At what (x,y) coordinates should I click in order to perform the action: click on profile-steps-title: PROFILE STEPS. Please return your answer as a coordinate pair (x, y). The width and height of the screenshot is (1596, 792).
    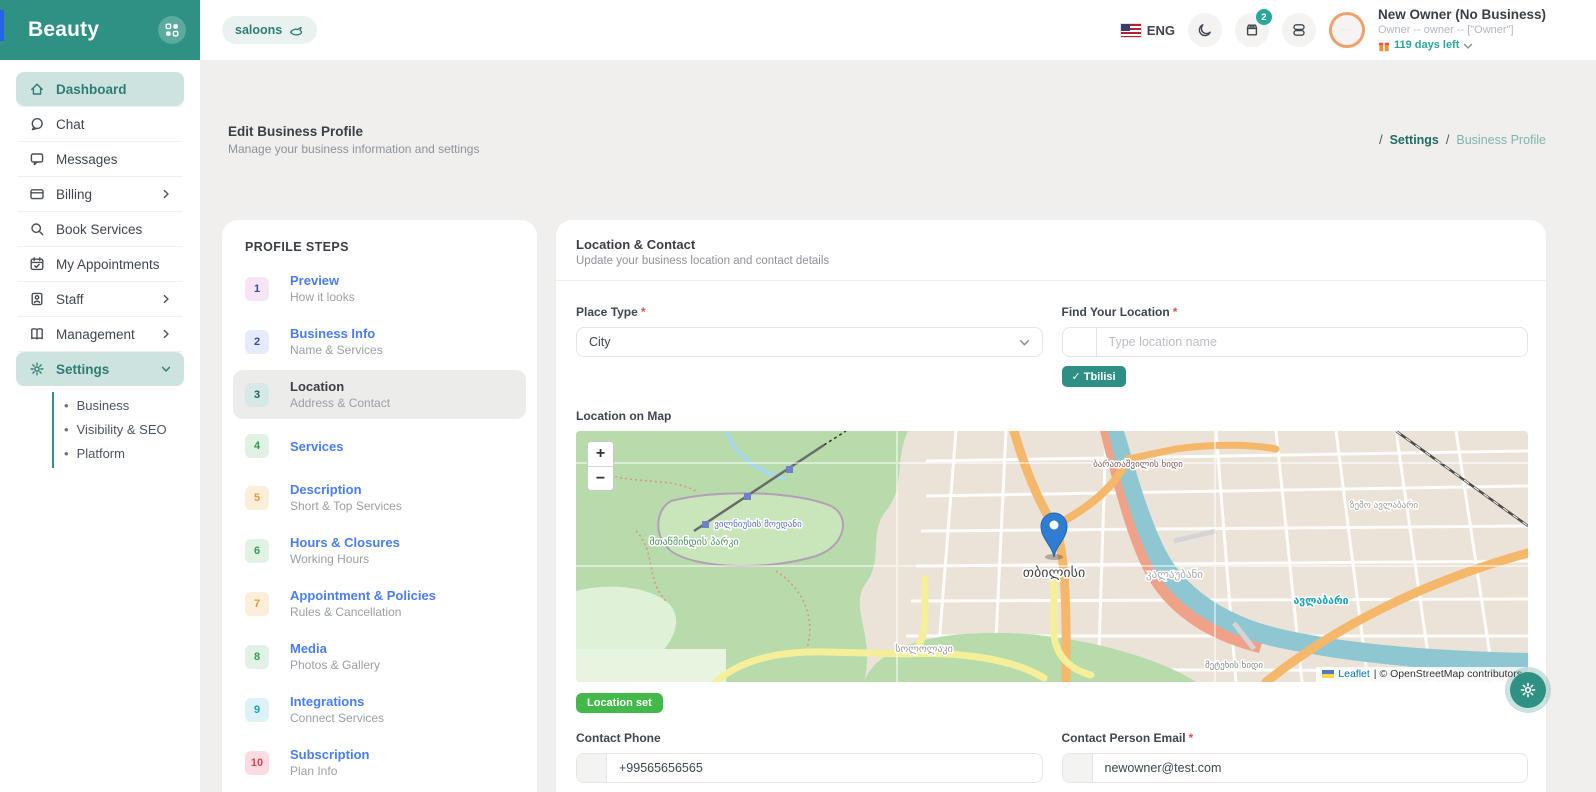
    Looking at the image, I should click on (297, 247).